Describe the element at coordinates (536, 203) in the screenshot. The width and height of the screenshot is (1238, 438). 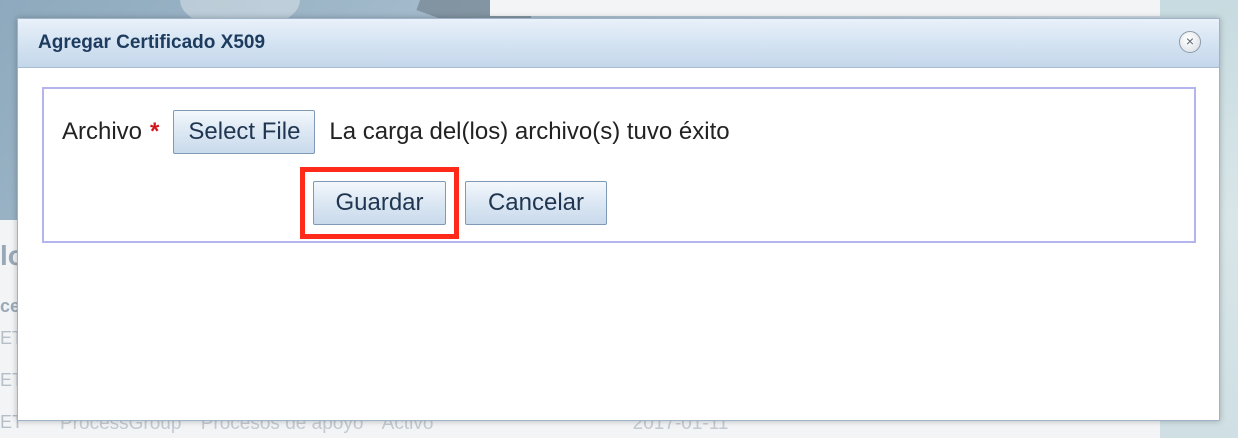
I see `cancel-button: Cancelar` at that location.